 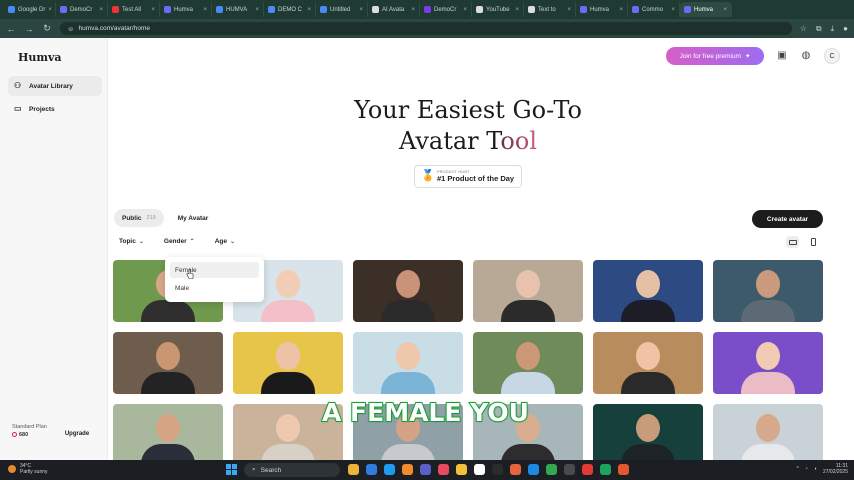 I want to click on browser-tab: HUMVA ×, so click(x=238, y=9).